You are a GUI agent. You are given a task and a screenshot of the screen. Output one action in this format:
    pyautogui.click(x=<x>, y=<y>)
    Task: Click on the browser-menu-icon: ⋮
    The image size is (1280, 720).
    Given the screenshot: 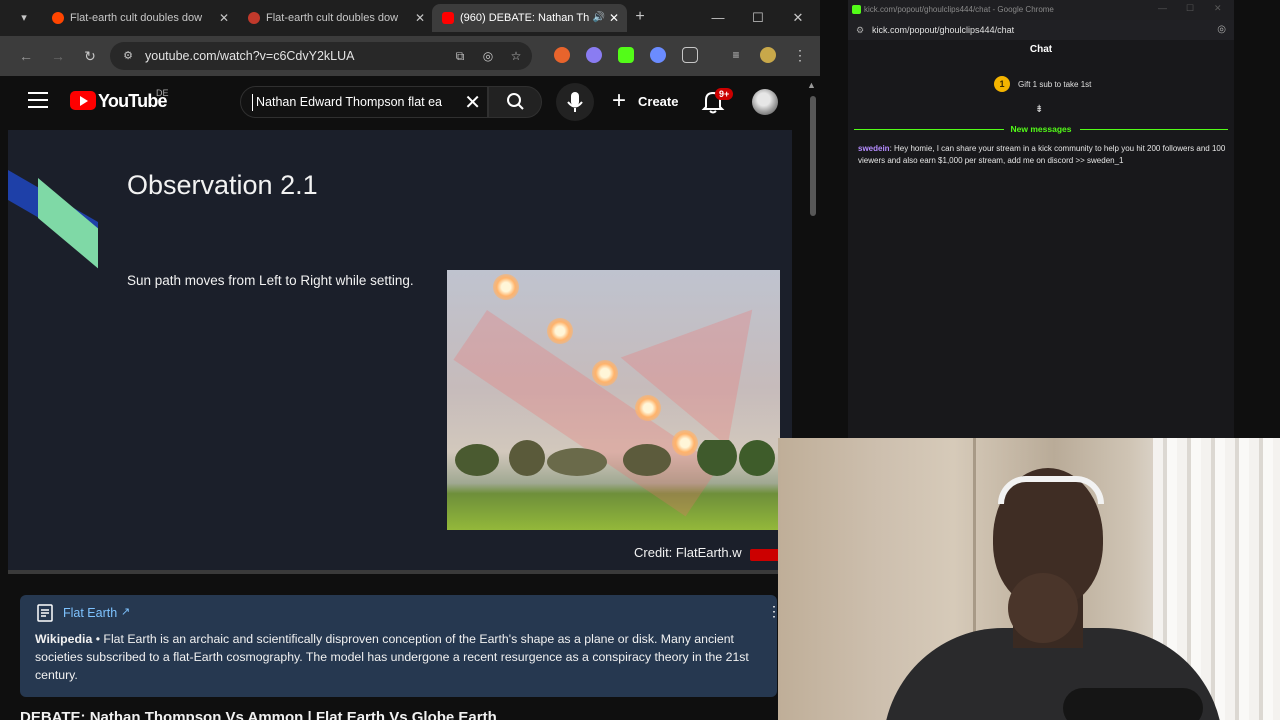 What is the action you would take?
    pyautogui.click(x=800, y=55)
    